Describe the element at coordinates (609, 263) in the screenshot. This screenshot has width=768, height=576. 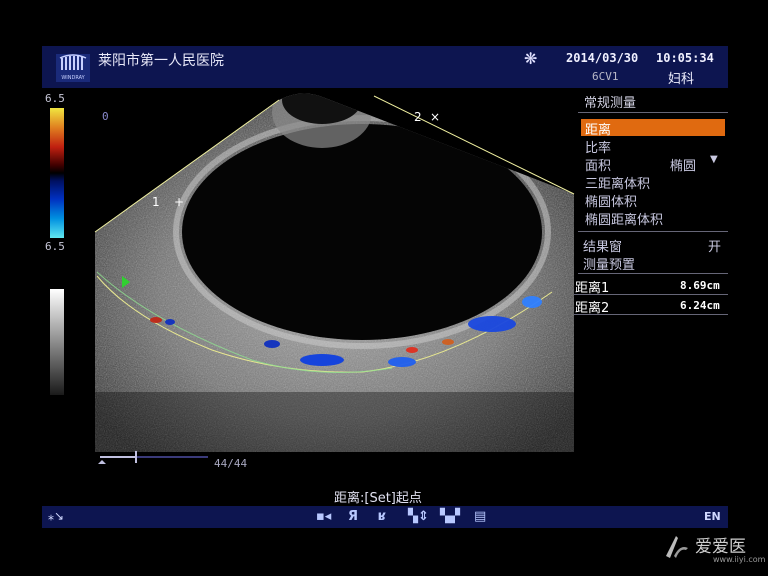
I see `measure-preset-item: 测量预置` at that location.